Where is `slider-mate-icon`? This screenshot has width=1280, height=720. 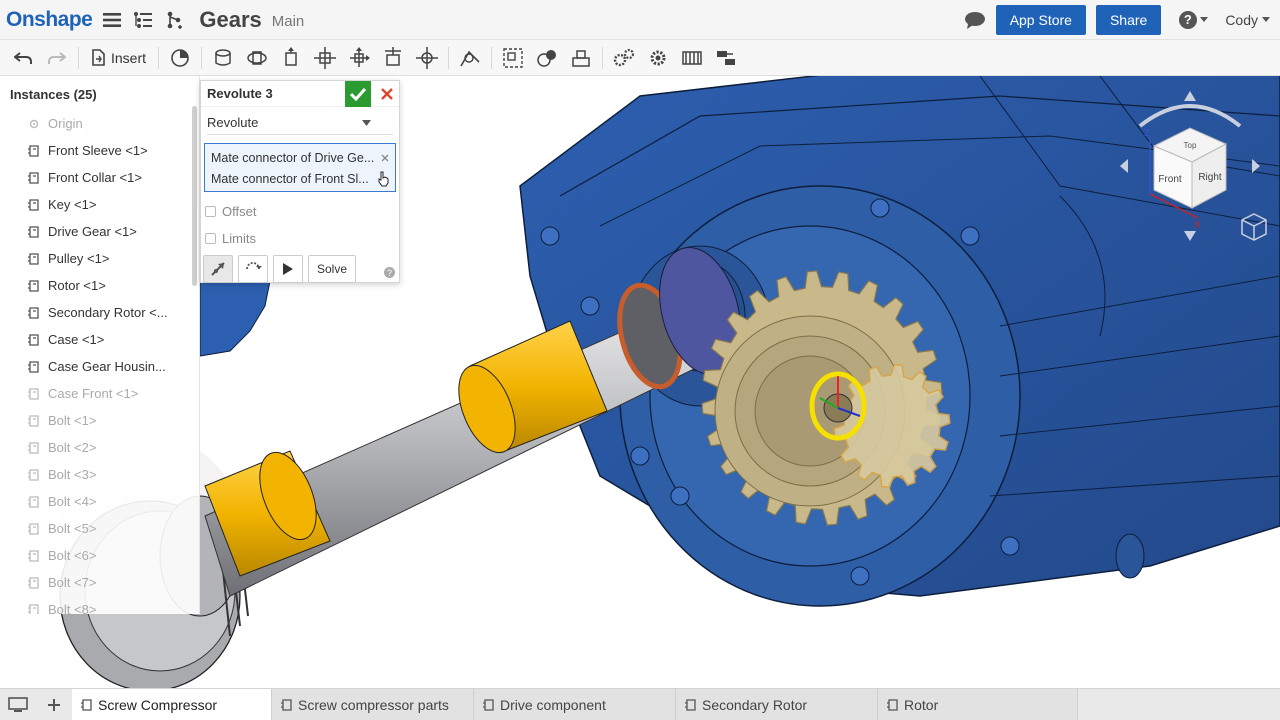 slider-mate-icon is located at coordinates (291, 56).